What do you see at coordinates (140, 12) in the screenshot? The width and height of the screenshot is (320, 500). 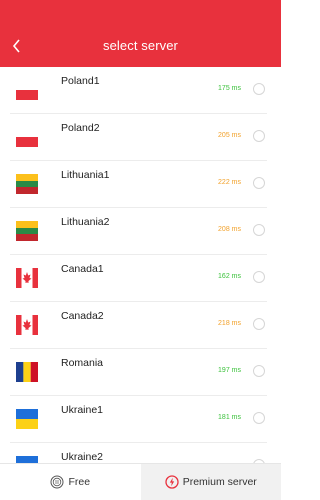 I see `status-bar` at bounding box center [140, 12].